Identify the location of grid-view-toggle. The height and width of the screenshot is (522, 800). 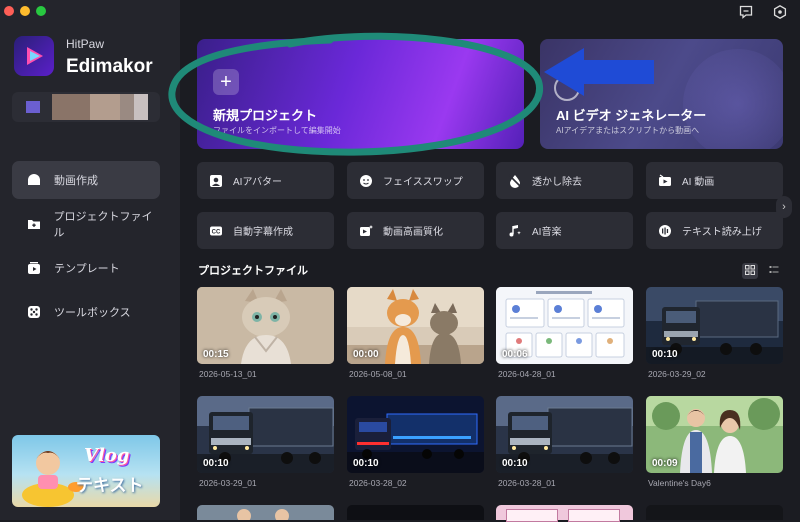
(750, 271).